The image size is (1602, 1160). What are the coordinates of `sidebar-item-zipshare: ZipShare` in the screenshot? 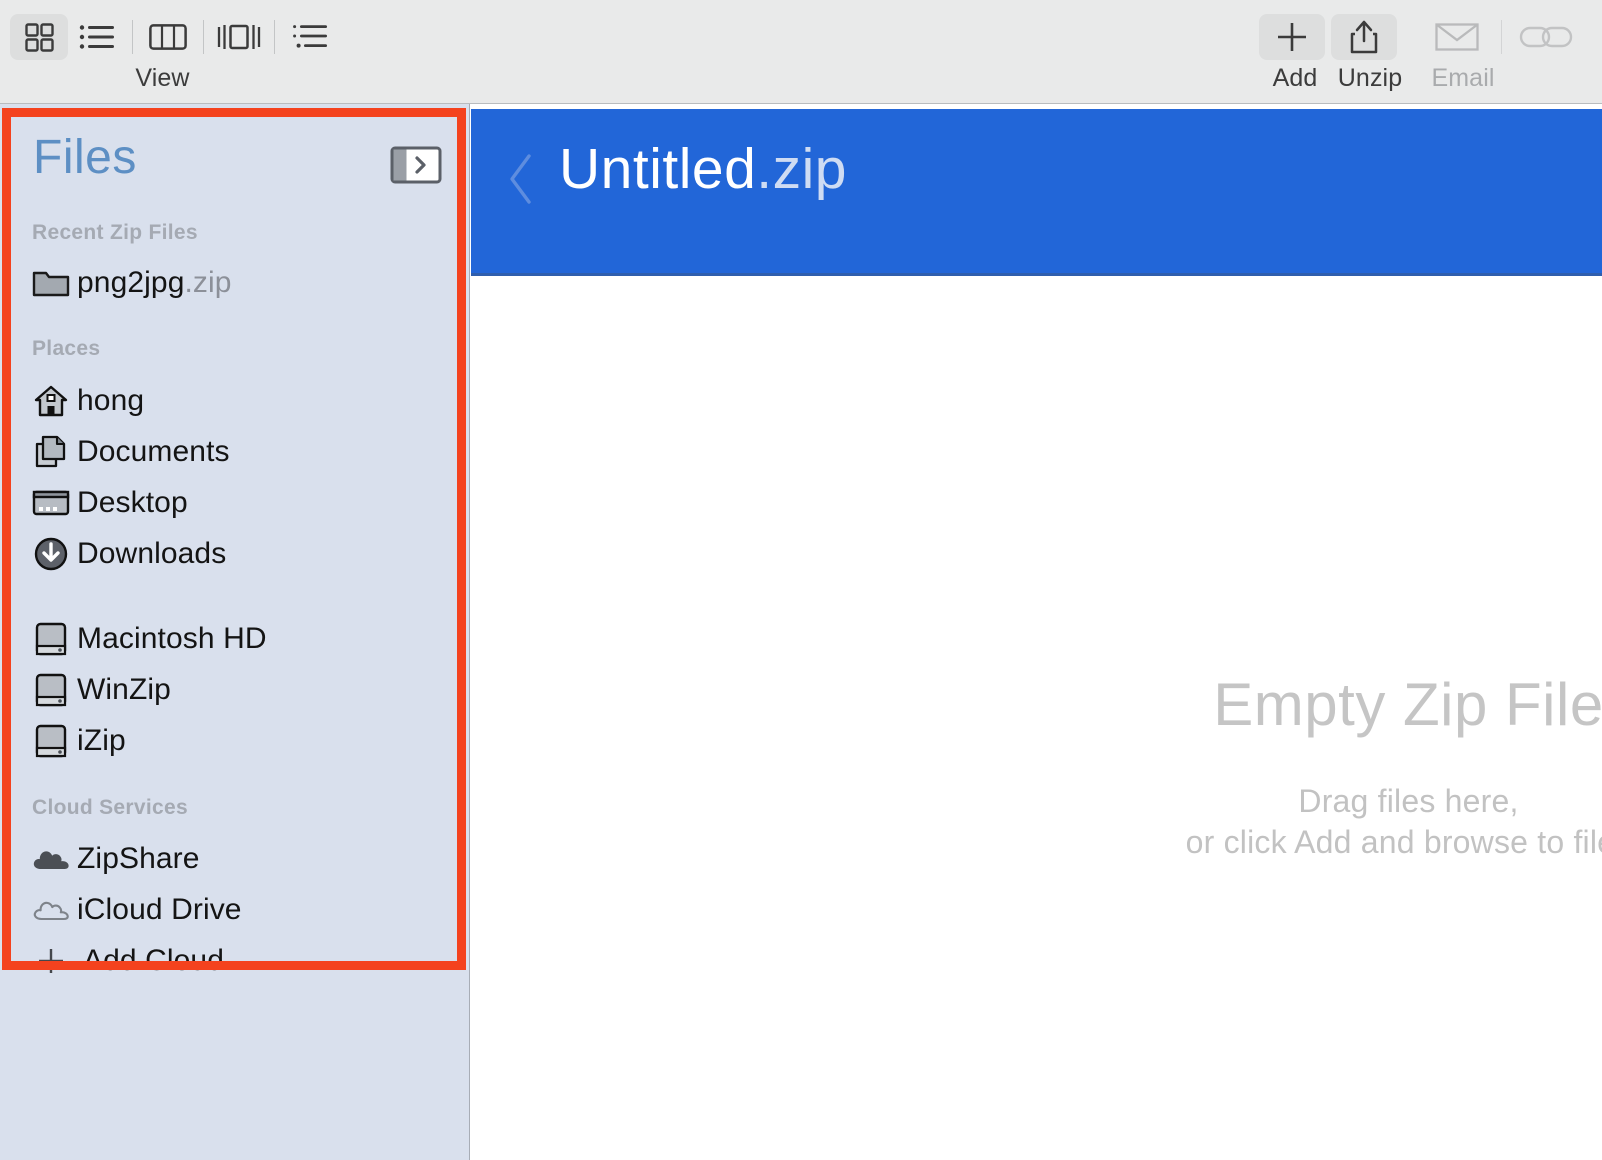 It's located at (234, 858).